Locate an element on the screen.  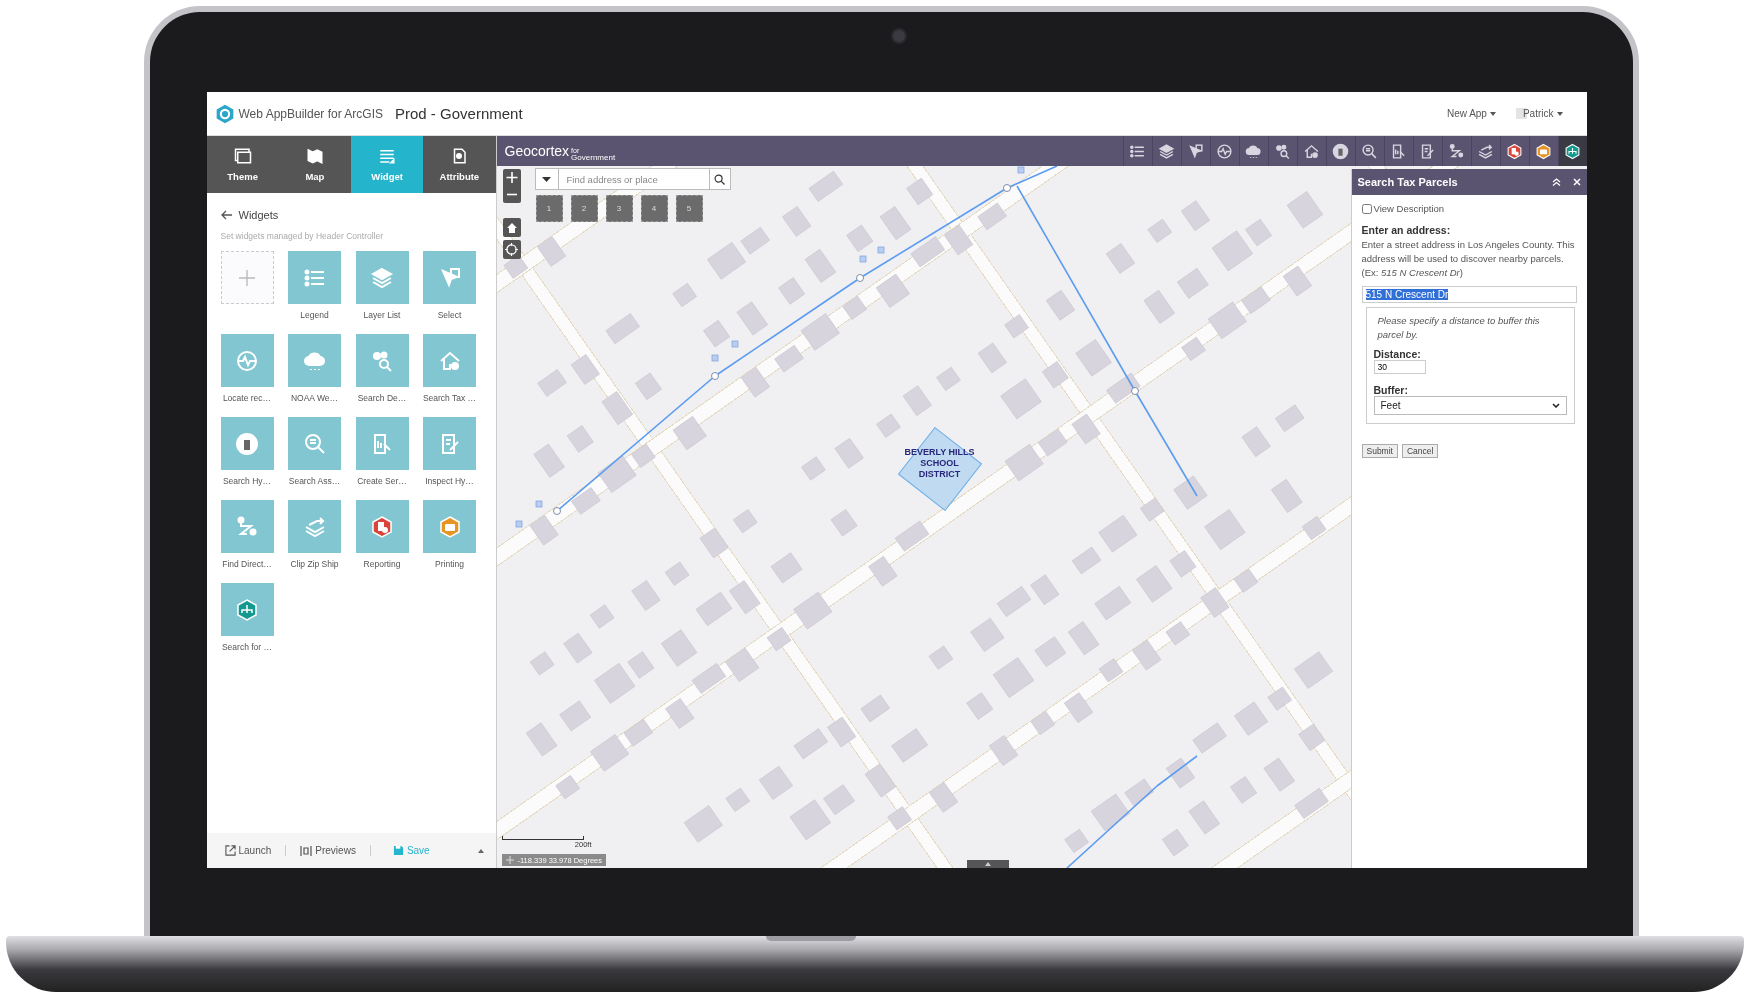
form-button: Submit is located at coordinates (1379, 451).